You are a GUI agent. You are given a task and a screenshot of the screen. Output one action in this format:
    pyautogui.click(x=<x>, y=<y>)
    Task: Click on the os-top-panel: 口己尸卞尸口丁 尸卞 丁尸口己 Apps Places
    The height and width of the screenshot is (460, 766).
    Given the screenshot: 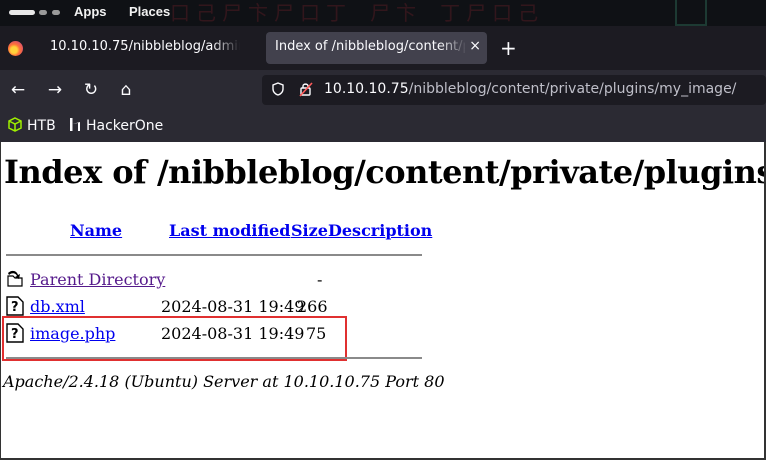 What is the action you would take?
    pyautogui.click(x=383, y=13)
    